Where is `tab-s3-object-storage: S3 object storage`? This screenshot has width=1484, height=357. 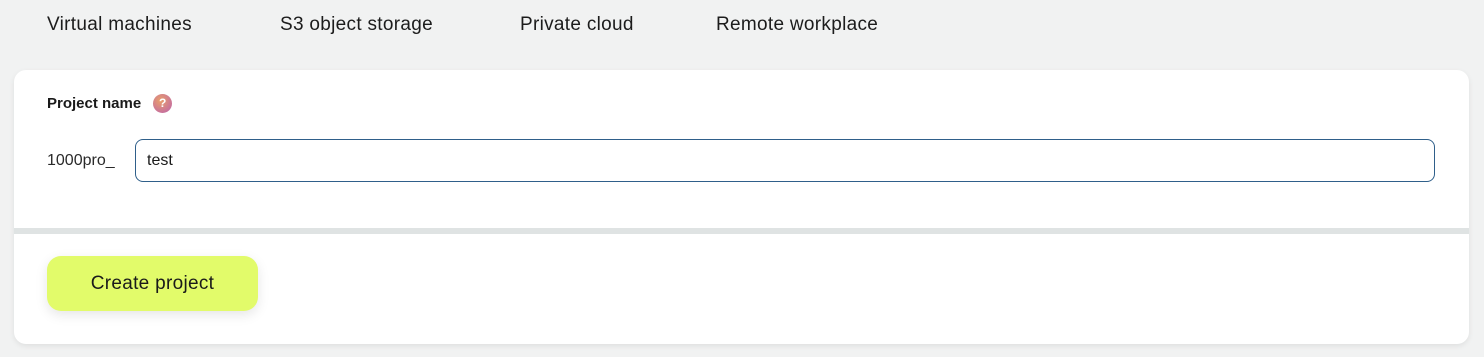 tab-s3-object-storage: S3 object storage is located at coordinates (356, 25).